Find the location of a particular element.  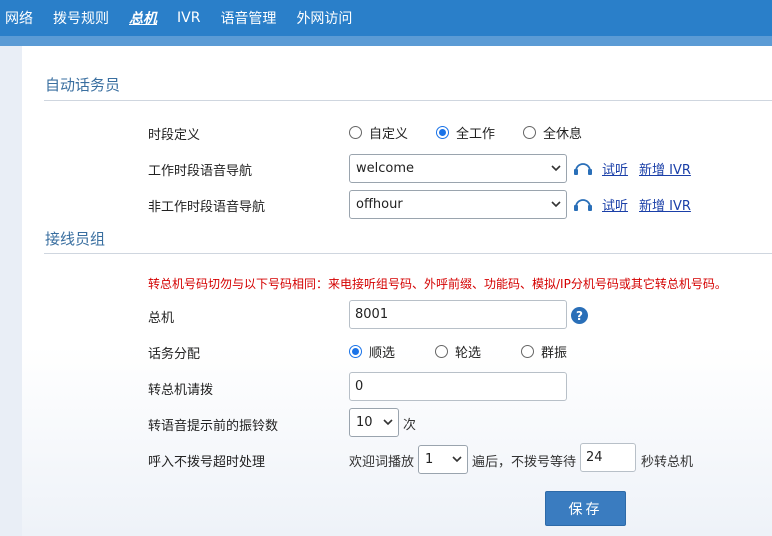

offwork-nav-new-ivr-link: 新增 IVR is located at coordinates (665, 204).